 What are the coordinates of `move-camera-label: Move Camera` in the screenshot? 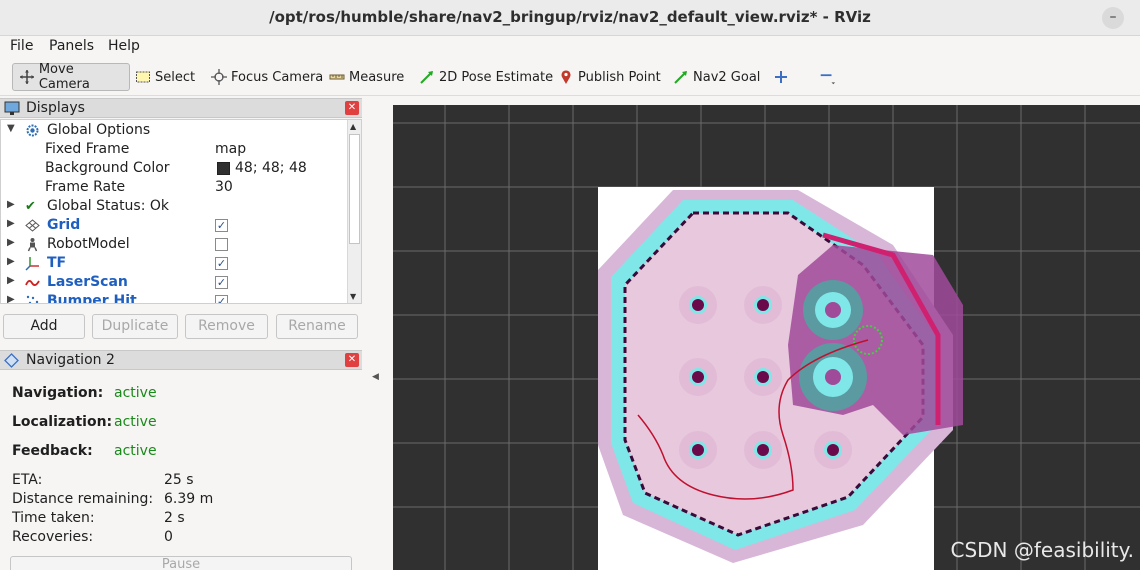 It's located at (64, 77).